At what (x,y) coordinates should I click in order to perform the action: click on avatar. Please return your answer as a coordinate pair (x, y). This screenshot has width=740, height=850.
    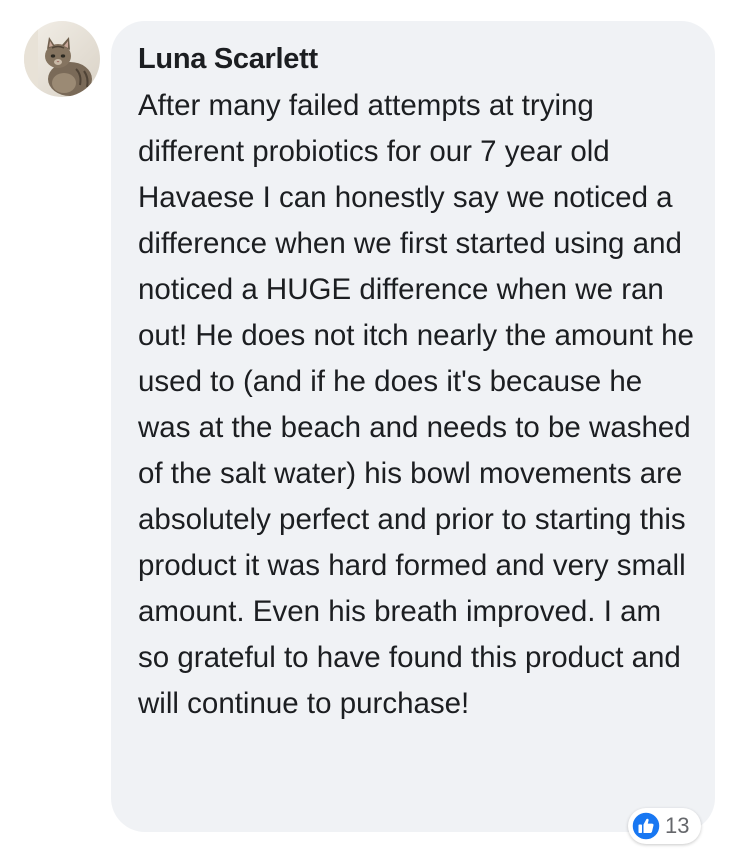
    Looking at the image, I should click on (62, 59).